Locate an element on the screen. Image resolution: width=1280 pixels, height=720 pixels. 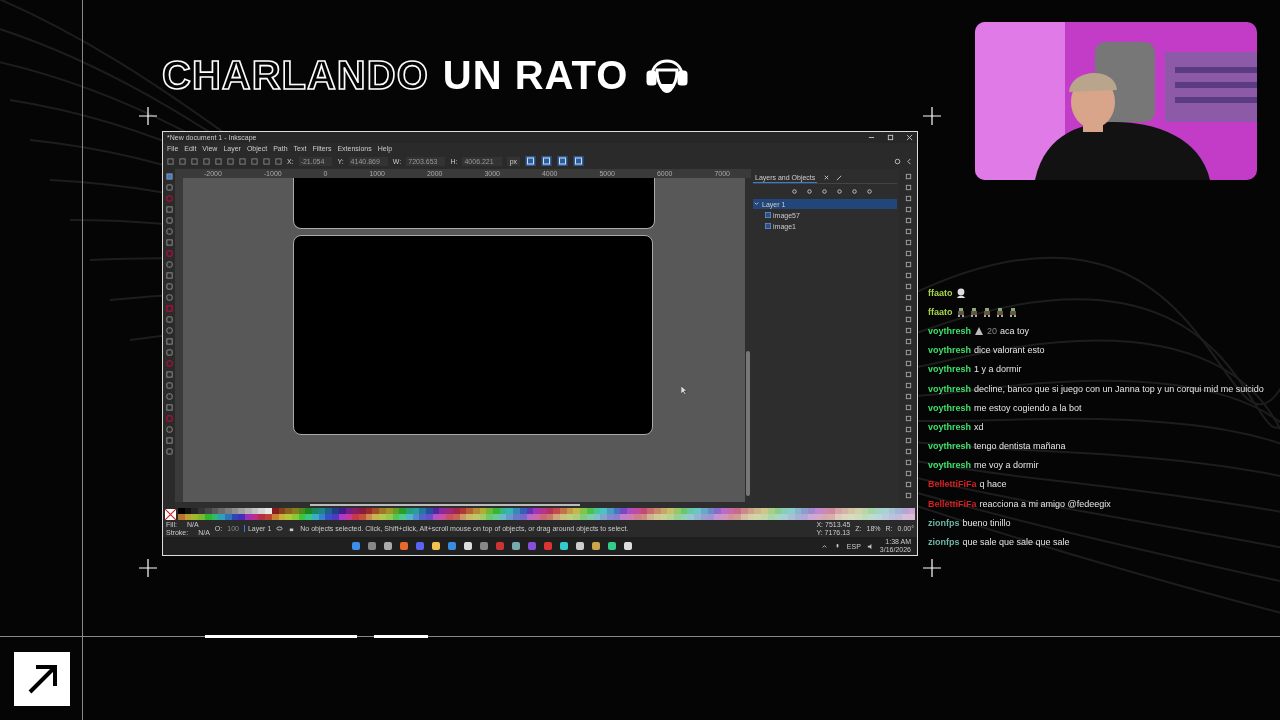
chat-message: xd is located at coordinates (979, 426).